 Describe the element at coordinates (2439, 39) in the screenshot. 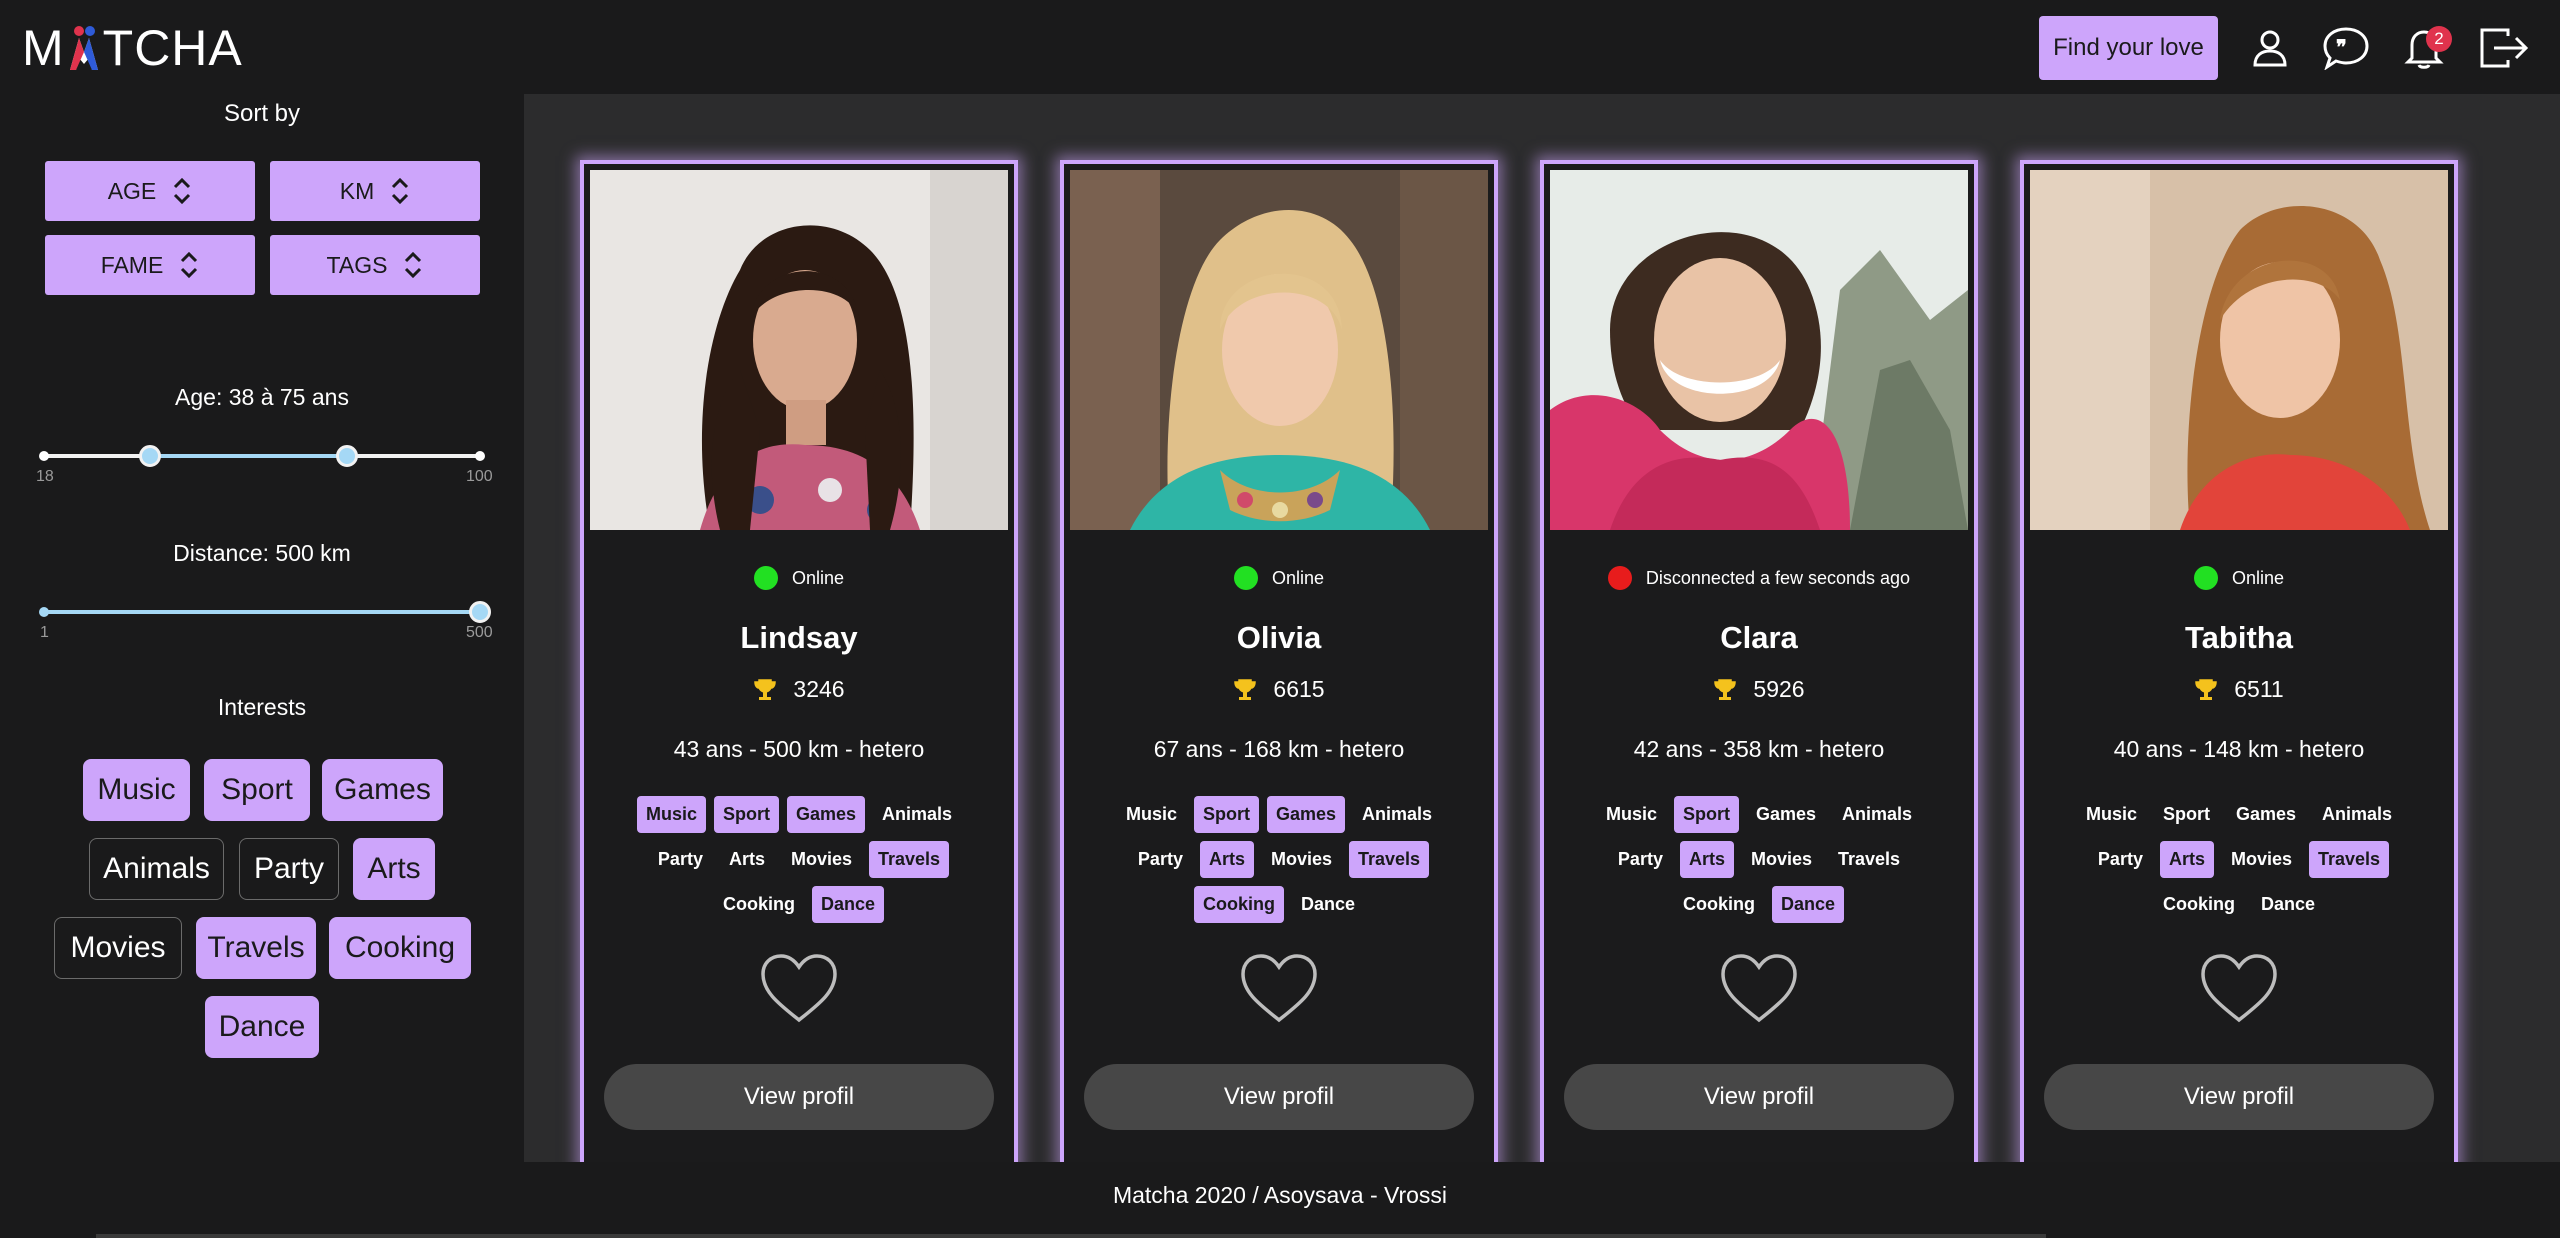

I see `notification-badge: 2` at that location.